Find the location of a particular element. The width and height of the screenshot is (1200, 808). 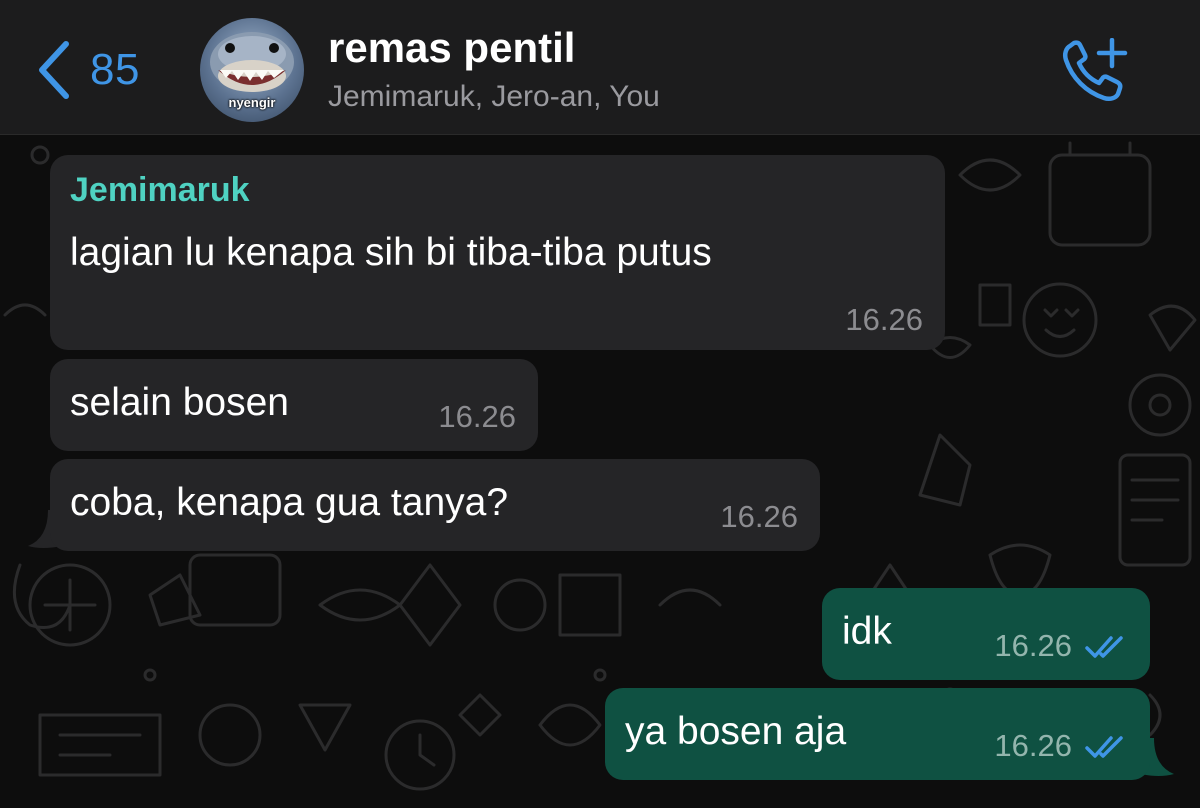

group-participants: Jemimaruk, Jero-an, You is located at coordinates (494, 96).